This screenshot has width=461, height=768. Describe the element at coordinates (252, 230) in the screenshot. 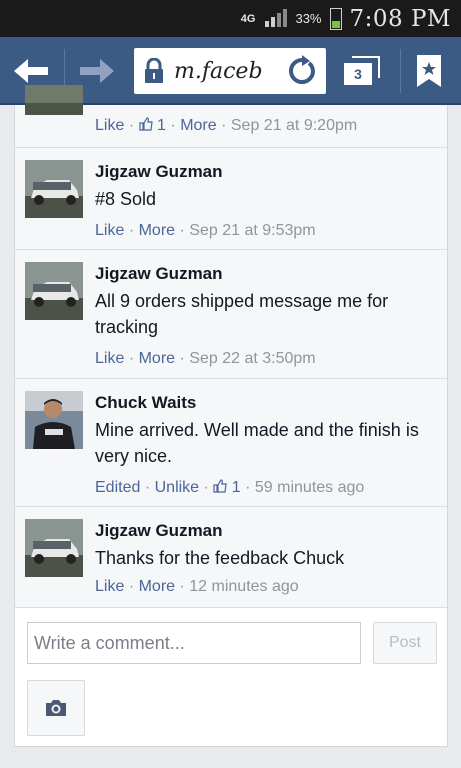

I see `comment-timestamp: Sep 21 at 9:53pm` at that location.